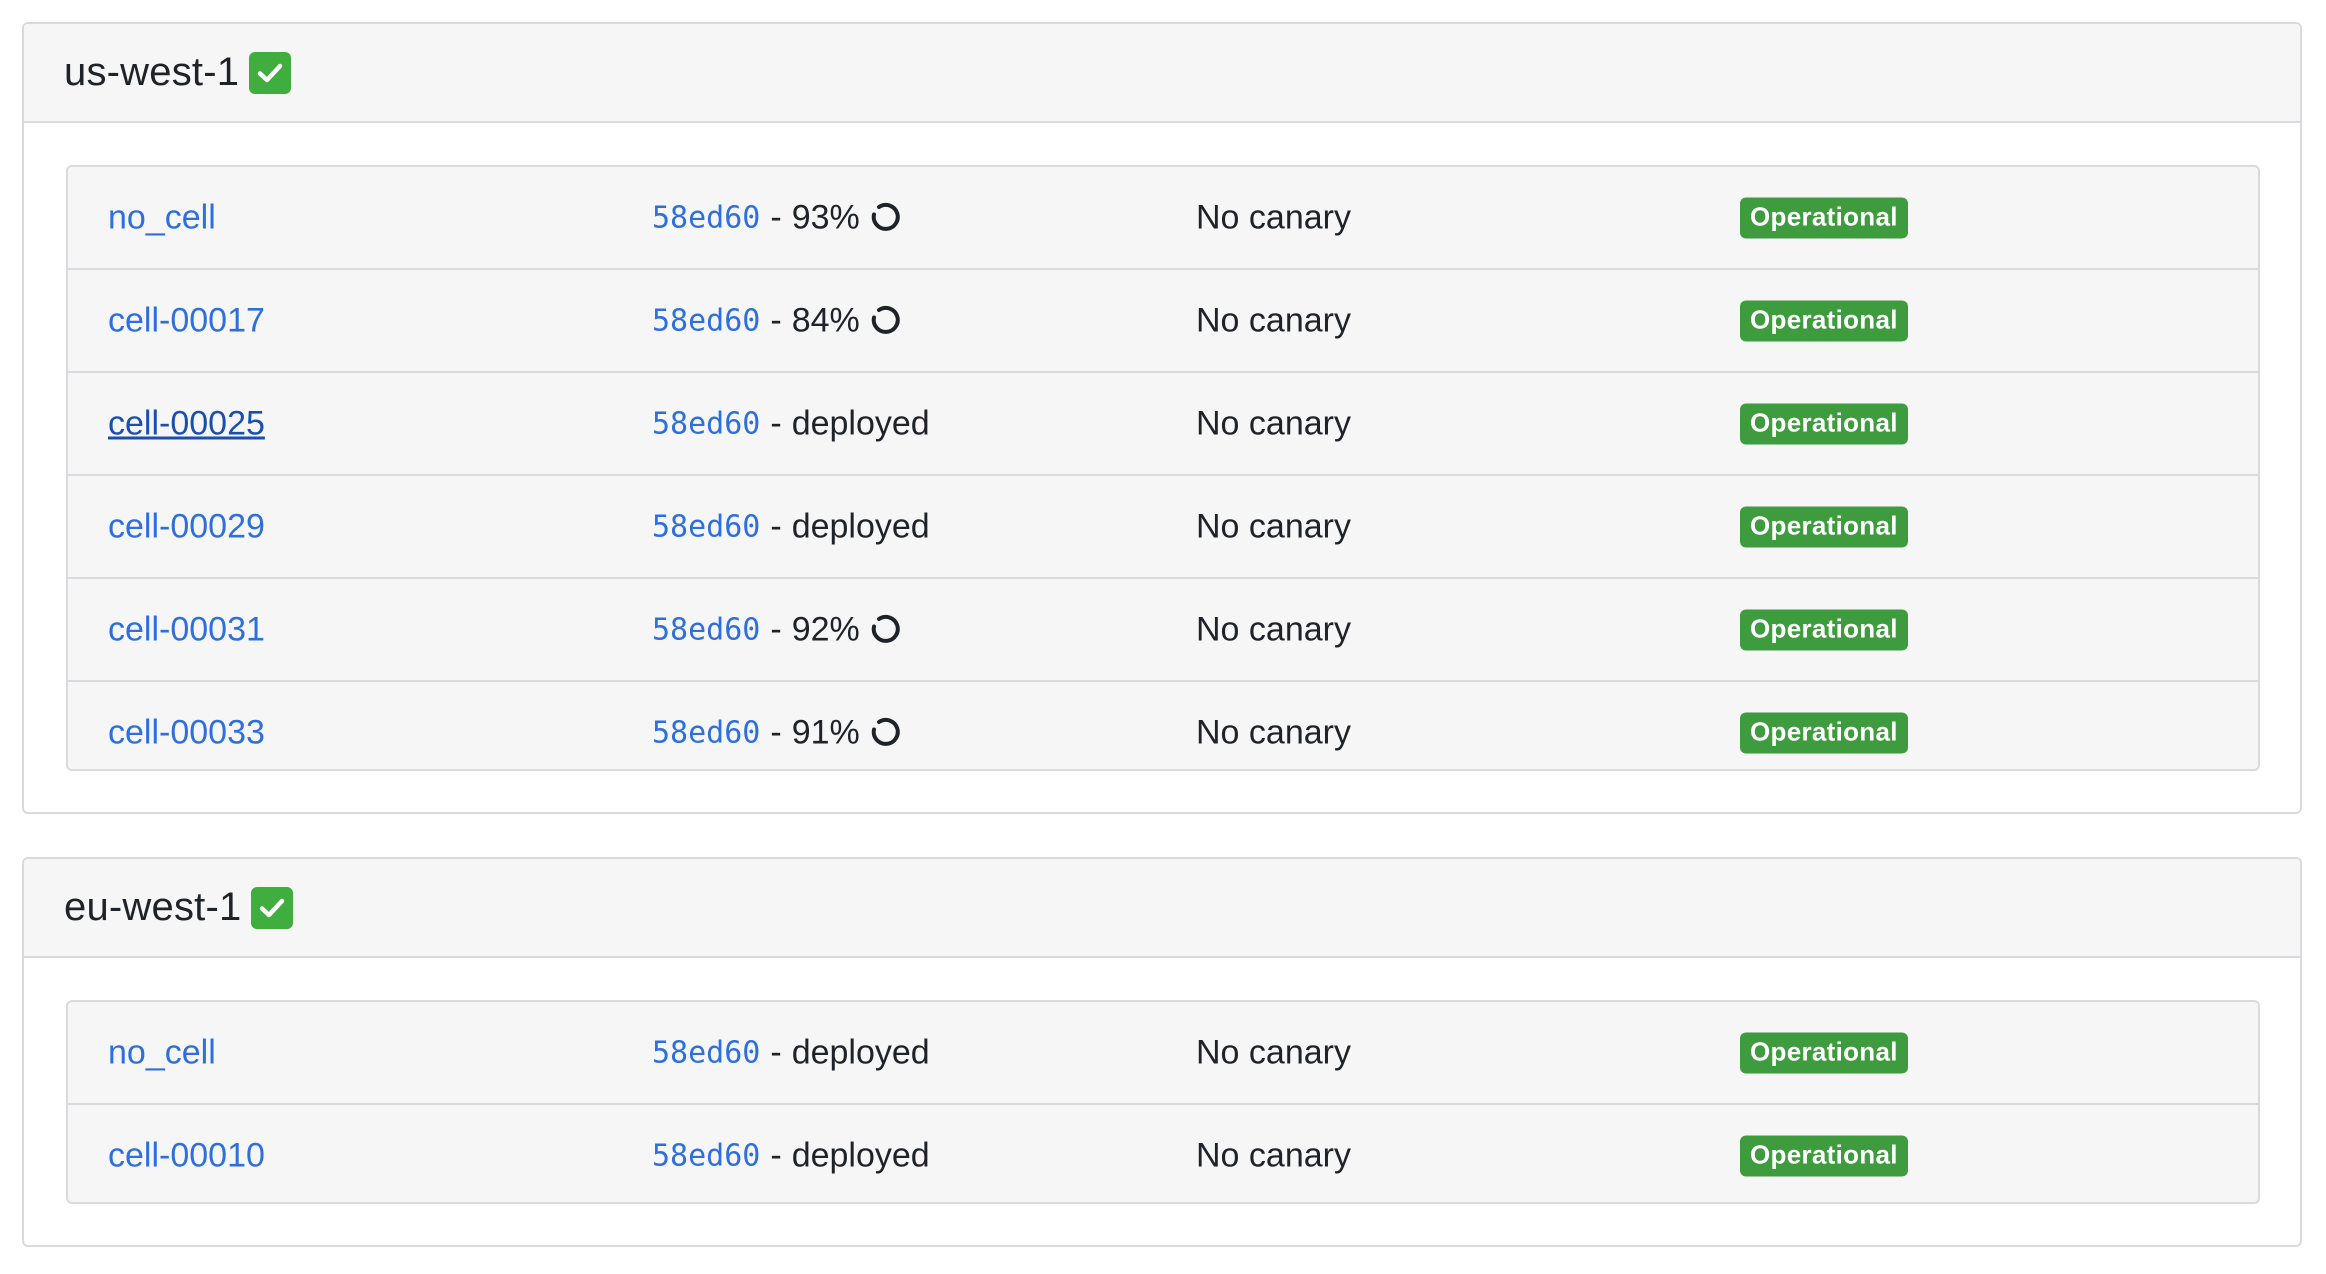 This screenshot has height=1274, width=2326. Describe the element at coordinates (186, 423) in the screenshot. I see `cell-link: cell-00025` at that location.